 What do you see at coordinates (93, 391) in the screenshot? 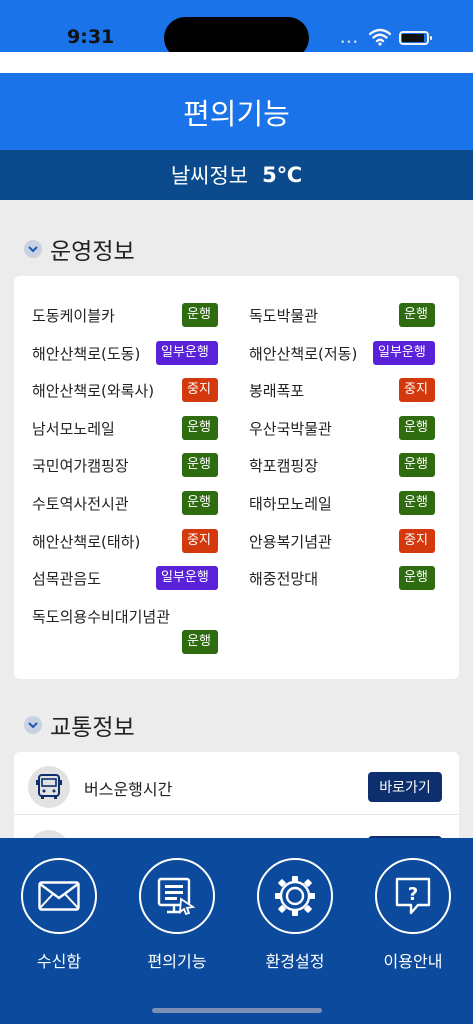
I see `operation-name: 해안산책로(와록사)` at bounding box center [93, 391].